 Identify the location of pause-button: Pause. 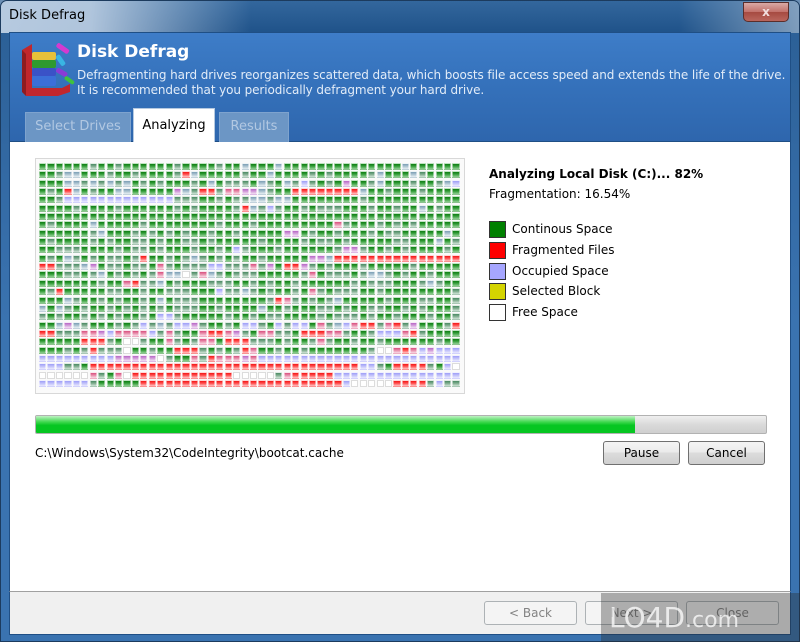
(641, 453).